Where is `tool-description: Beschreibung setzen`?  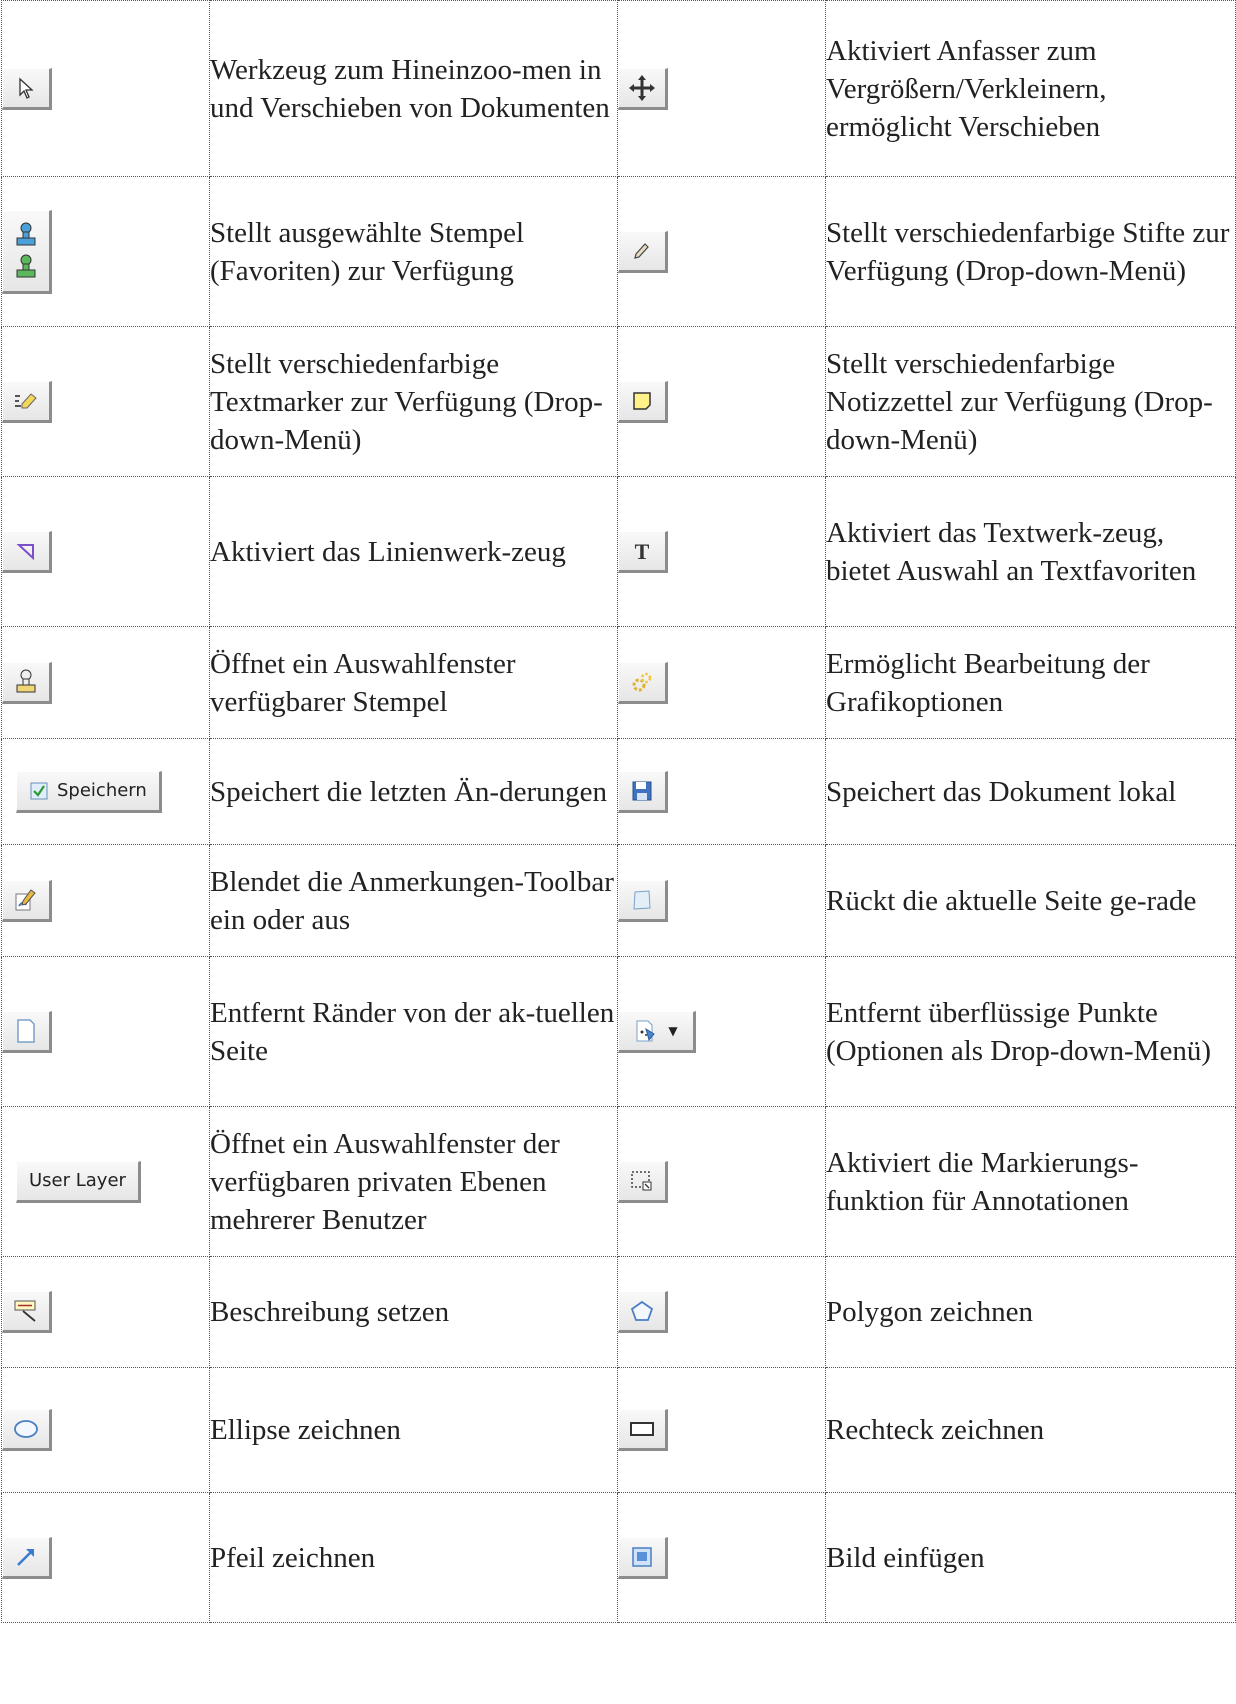
tool-description: Beschreibung setzen is located at coordinates (413, 1312).